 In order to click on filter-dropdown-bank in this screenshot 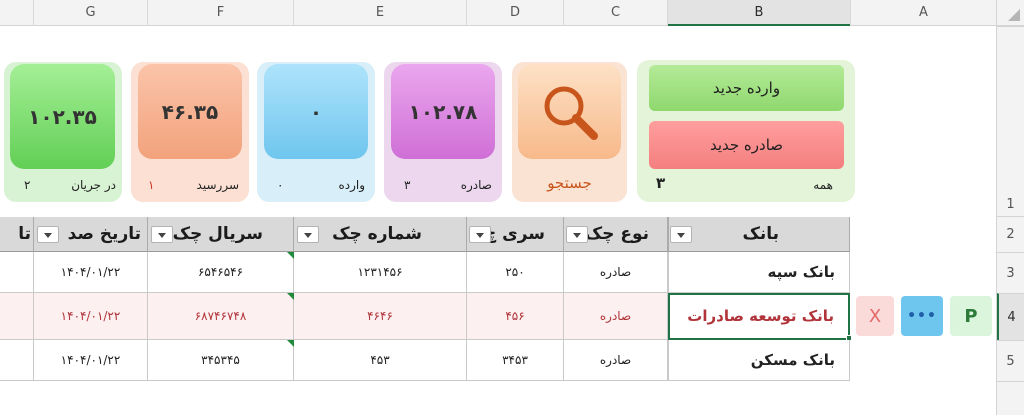, I will do `click(681, 234)`.